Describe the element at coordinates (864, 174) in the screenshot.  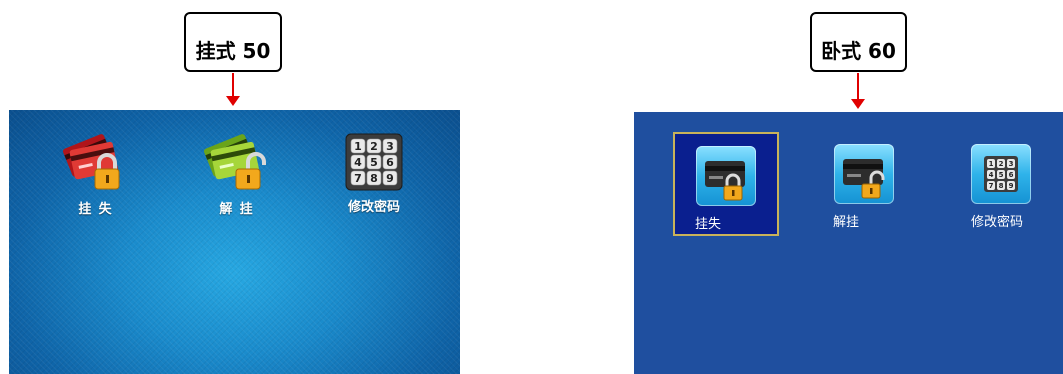
I see `card-unlock-icon` at that location.